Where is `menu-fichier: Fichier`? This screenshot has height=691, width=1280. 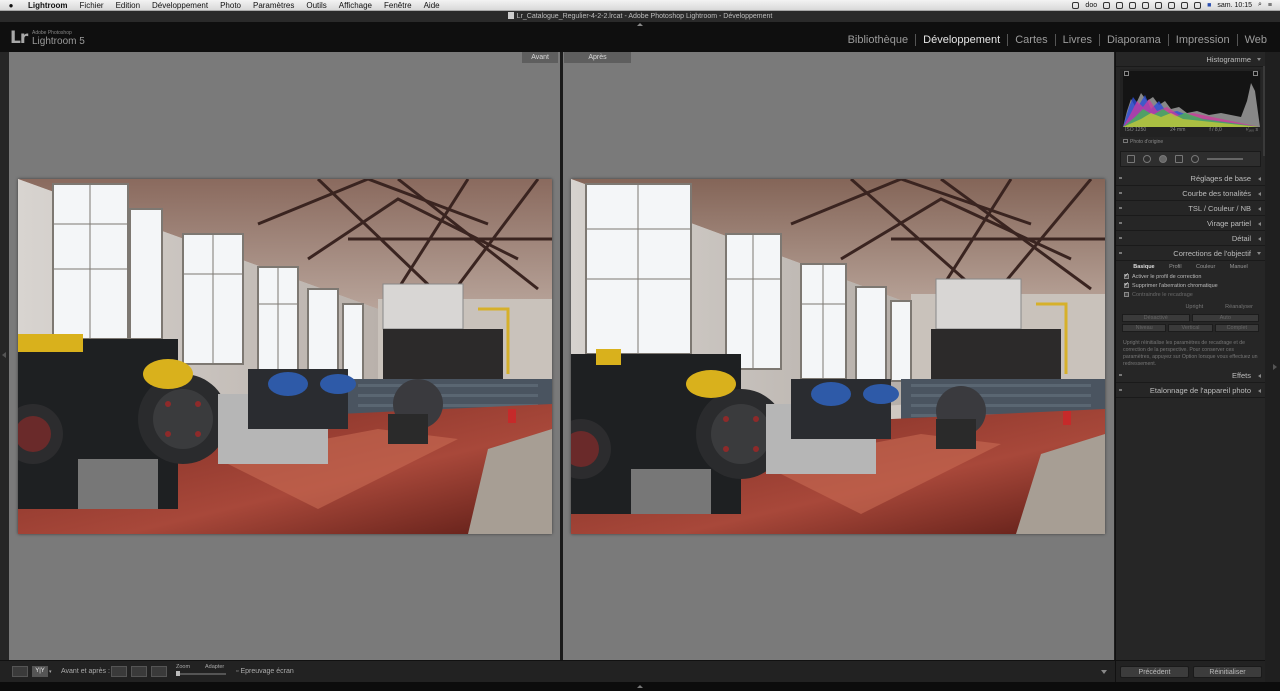 menu-fichier: Fichier is located at coordinates (92, 5).